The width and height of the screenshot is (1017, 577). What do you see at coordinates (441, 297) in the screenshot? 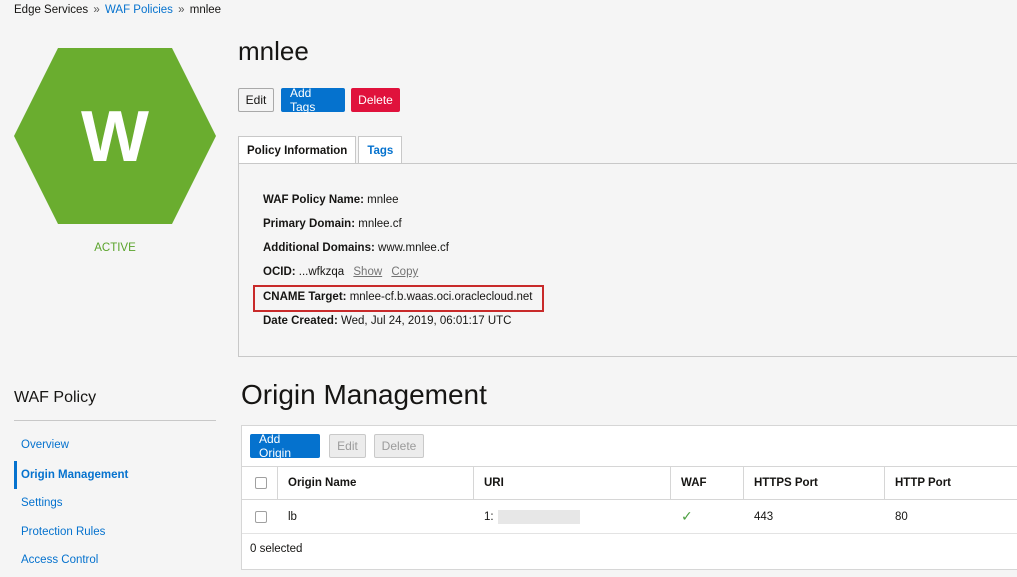
I see `cname-target-value: mnlee-cf.b.waas.oci.oraclecloud.net` at bounding box center [441, 297].